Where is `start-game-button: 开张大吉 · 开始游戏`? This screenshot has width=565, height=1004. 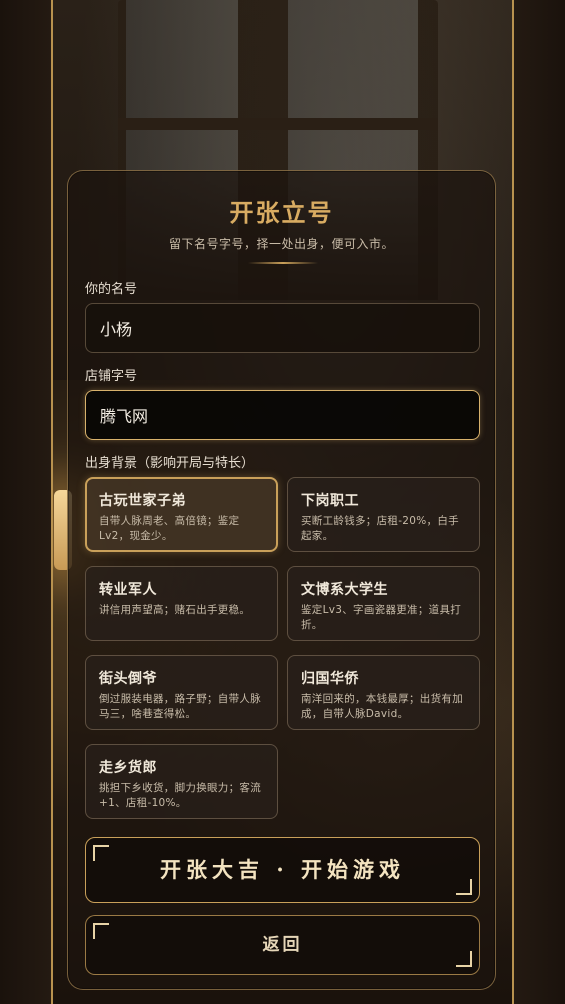 start-game-button: 开张大吉 · 开始游戏 is located at coordinates (282, 870).